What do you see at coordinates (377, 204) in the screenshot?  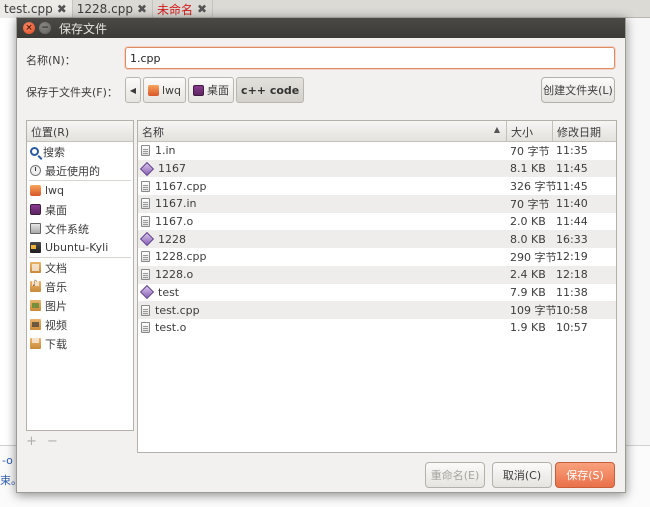 I see `file-row: 1167.in 70 字节 11:40` at bounding box center [377, 204].